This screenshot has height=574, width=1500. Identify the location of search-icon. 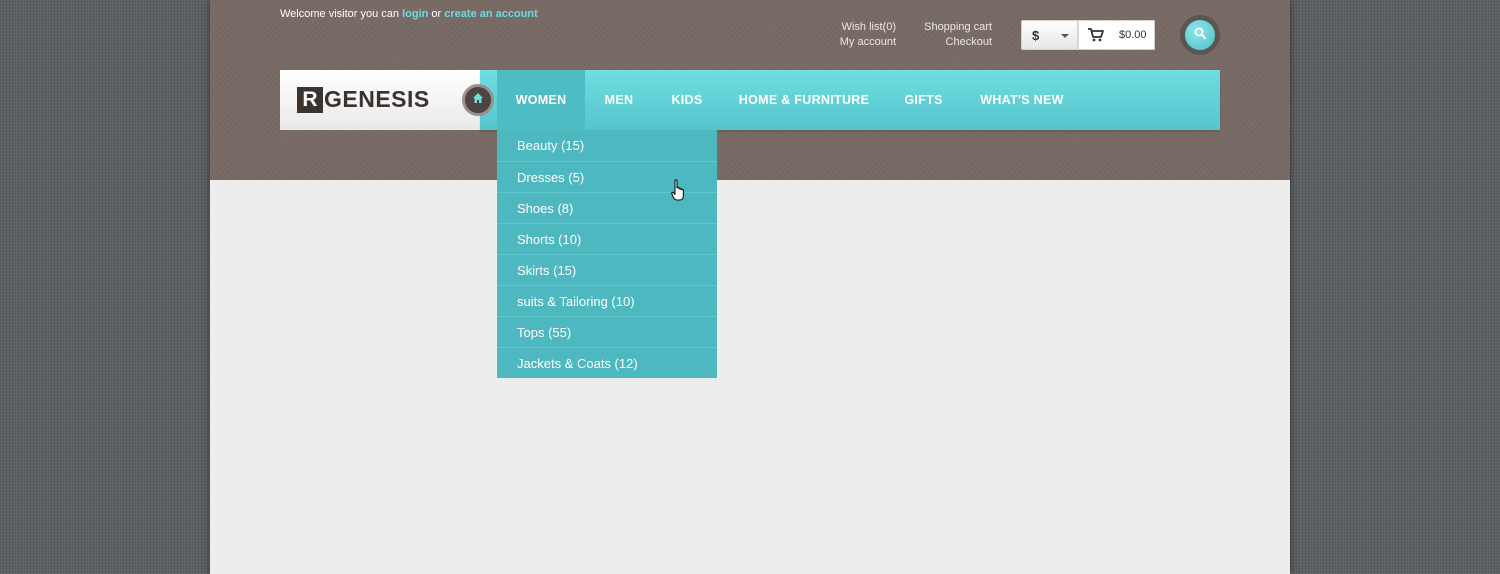
(1200, 35).